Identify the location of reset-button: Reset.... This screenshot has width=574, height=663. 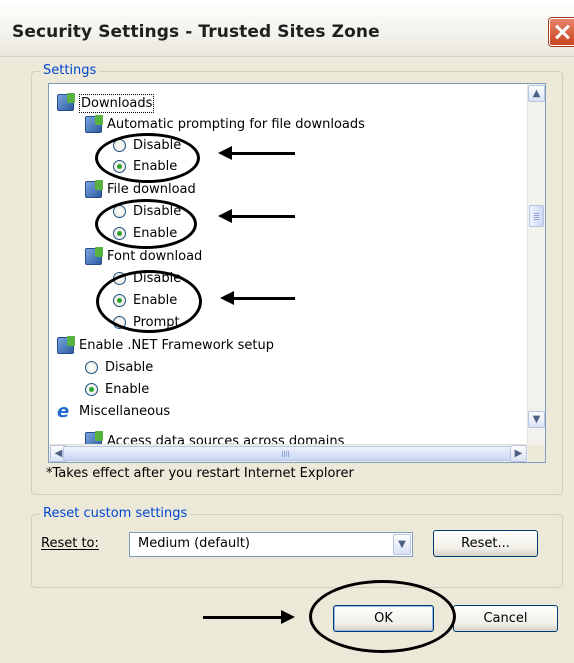
(485, 543).